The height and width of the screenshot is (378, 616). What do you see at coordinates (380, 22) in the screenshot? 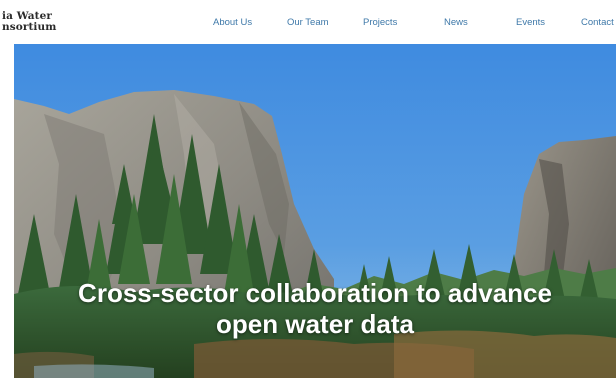
I see `nav-projects: Projects` at bounding box center [380, 22].